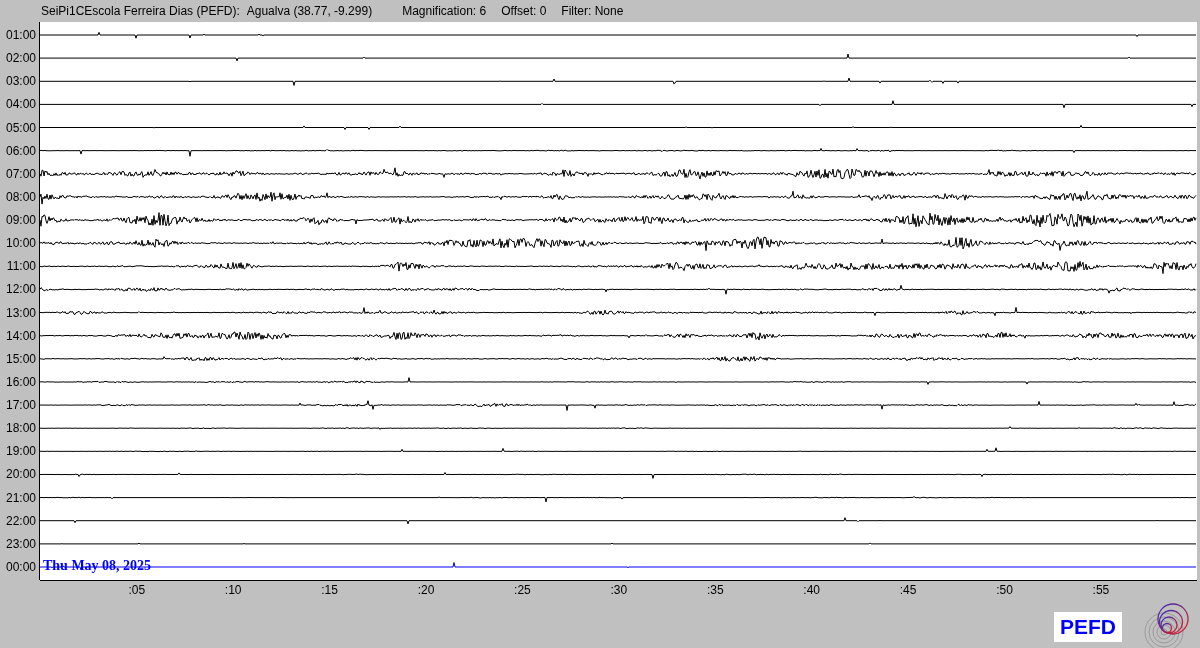  Describe the element at coordinates (1167, 625) in the screenshot. I see `concentric-rings-icon` at that location.